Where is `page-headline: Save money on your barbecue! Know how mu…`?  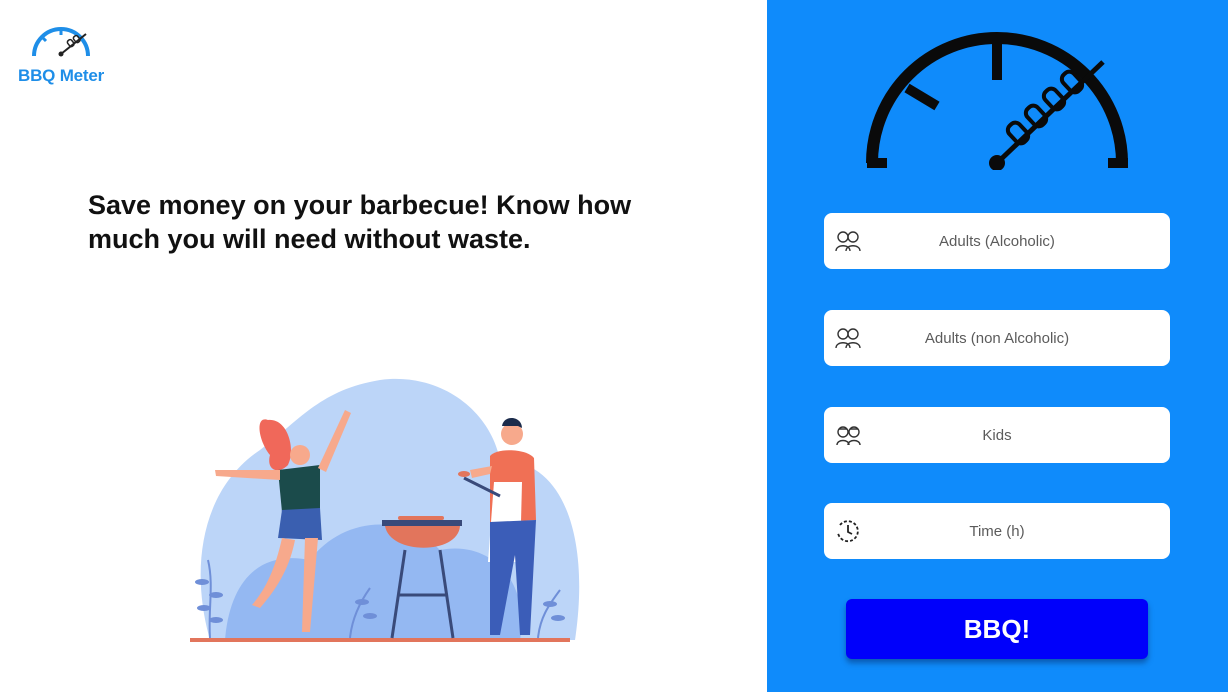 page-headline: Save money on your barbecue! Know how mu… is located at coordinates (360, 222).